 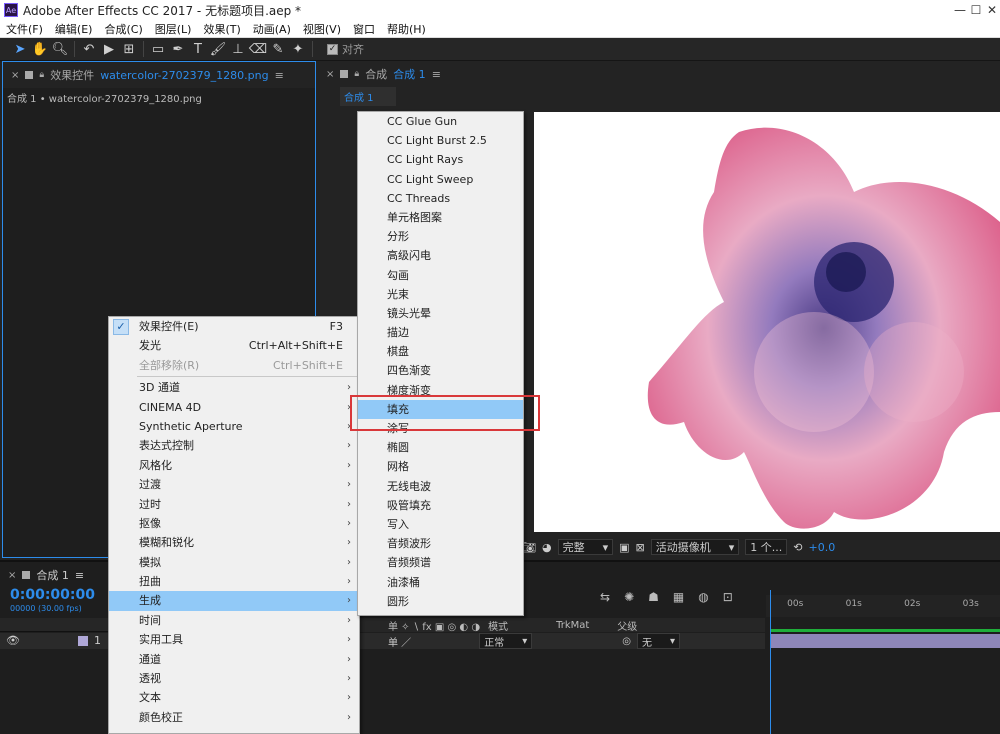 I want to click on menu-edit: 编辑(E), so click(x=74, y=29).